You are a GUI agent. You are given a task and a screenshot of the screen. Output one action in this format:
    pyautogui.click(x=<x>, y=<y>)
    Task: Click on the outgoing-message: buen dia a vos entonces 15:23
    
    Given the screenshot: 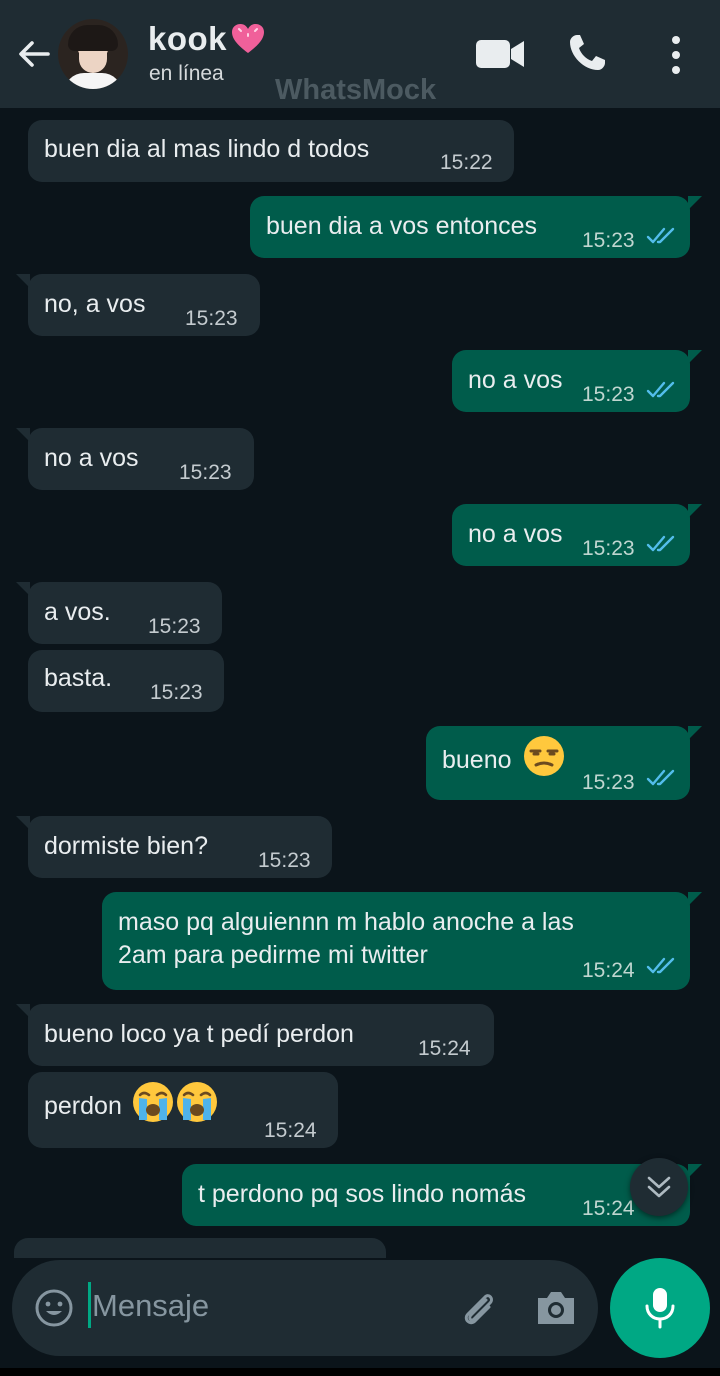 What is the action you would take?
    pyautogui.click(x=476, y=227)
    